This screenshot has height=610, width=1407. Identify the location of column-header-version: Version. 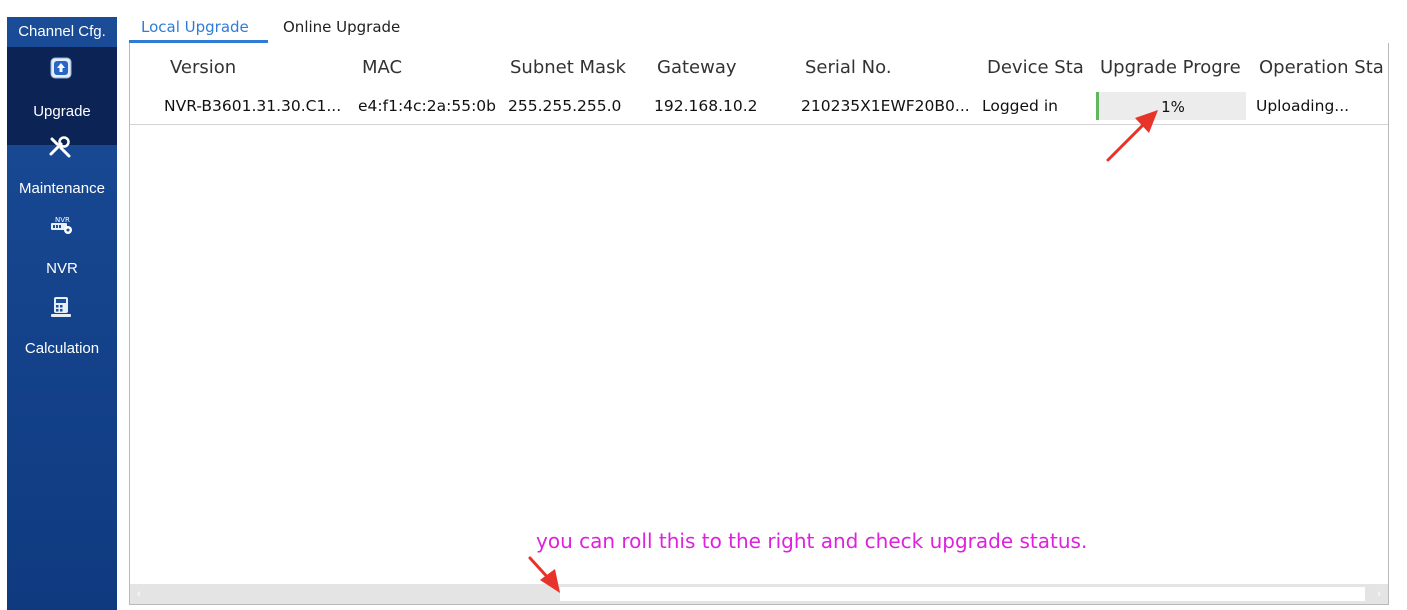
(230, 67).